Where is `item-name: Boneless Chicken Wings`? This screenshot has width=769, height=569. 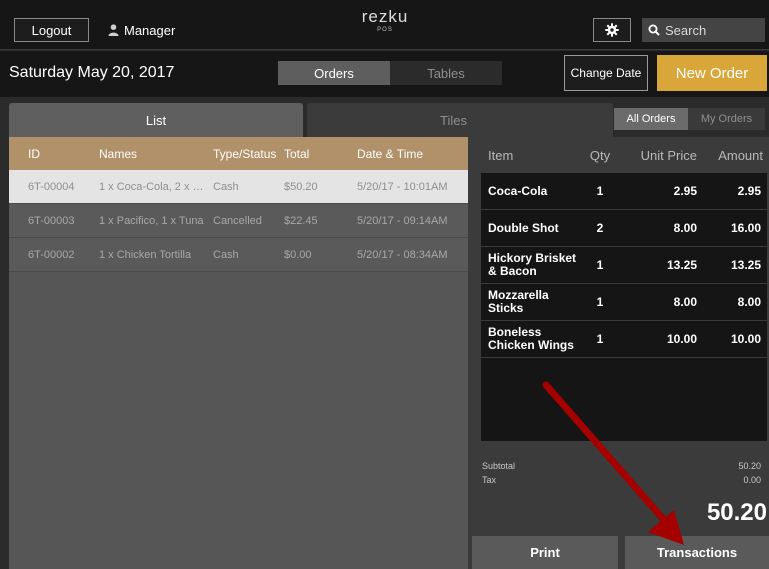 item-name: Boneless Chicken Wings is located at coordinates (531, 338).